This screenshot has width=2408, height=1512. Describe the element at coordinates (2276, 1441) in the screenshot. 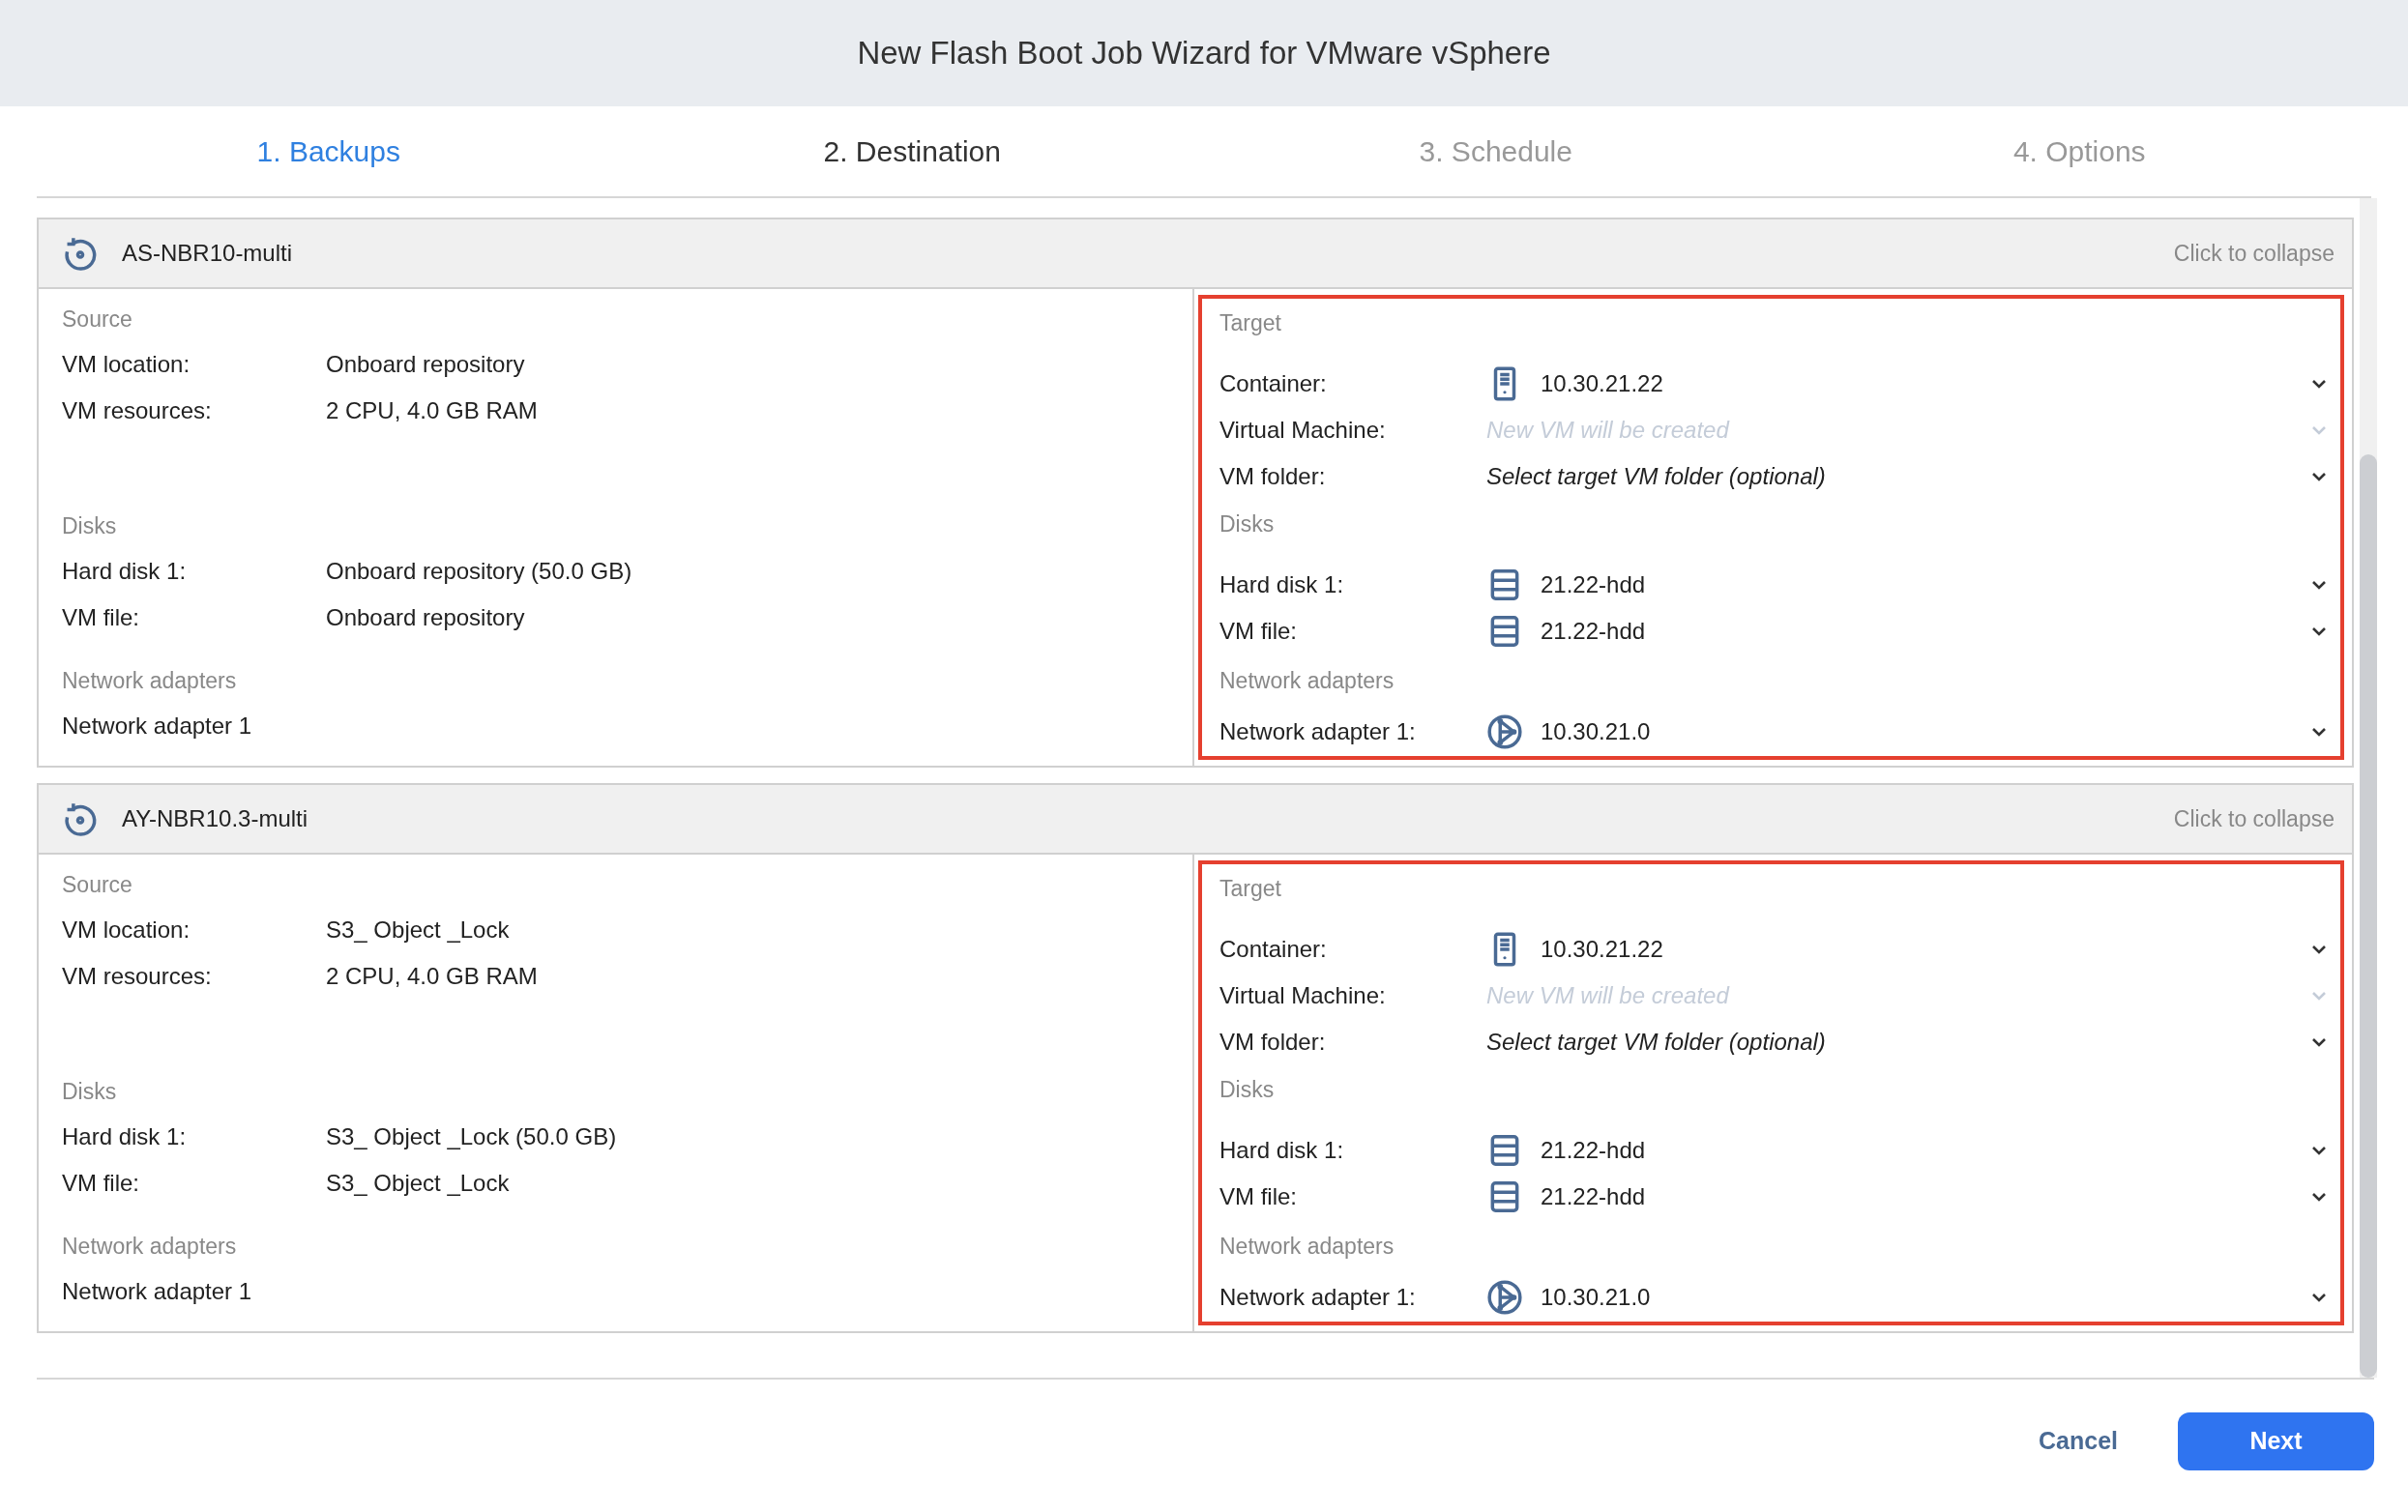

I see `next-button: Next` at that location.